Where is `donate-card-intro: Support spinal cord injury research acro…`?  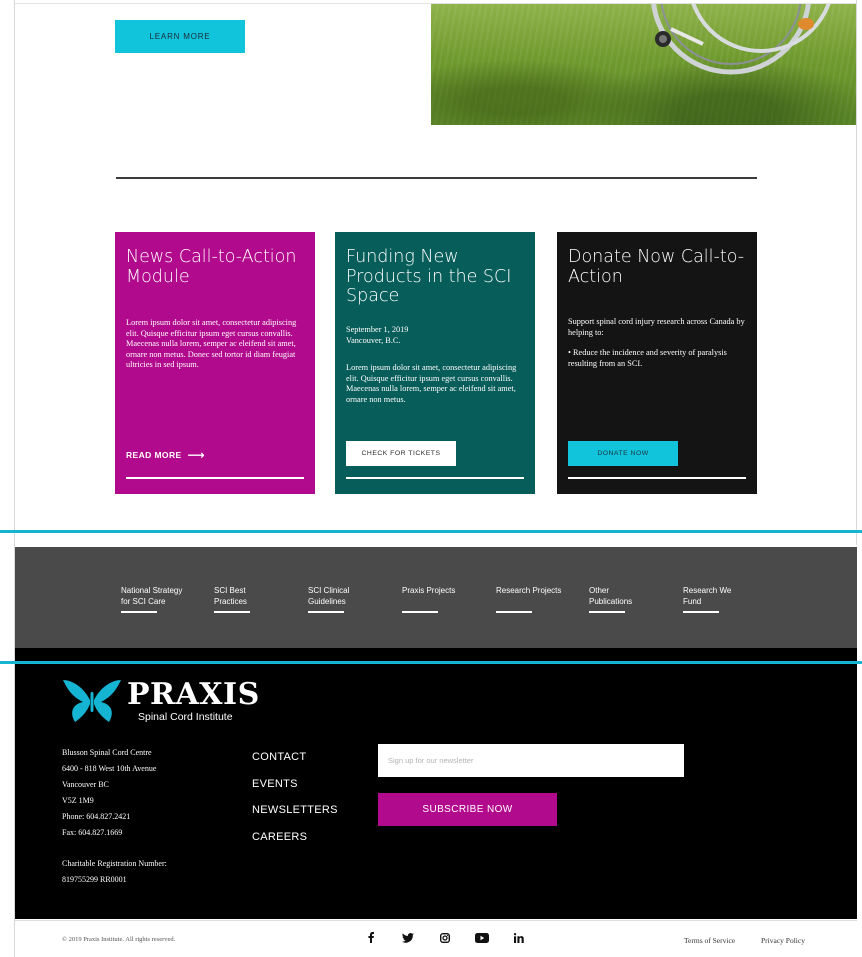 donate-card-intro: Support spinal cord injury research acro… is located at coordinates (656, 327).